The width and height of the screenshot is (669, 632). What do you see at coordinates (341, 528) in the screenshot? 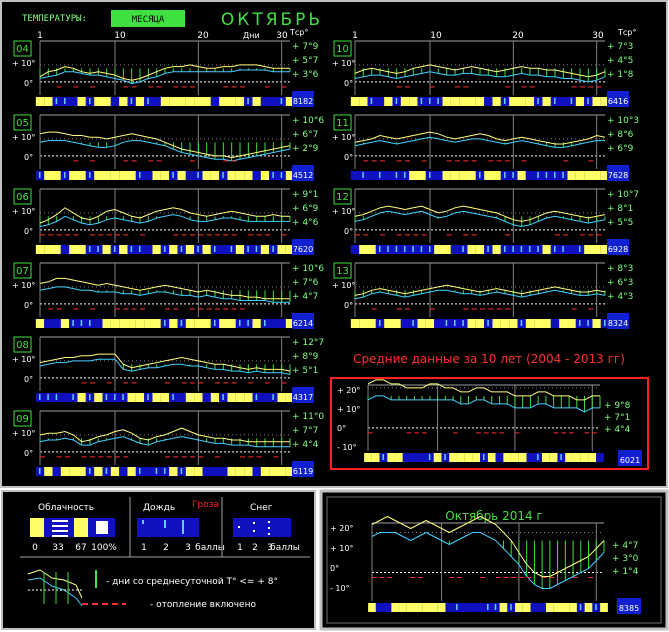
I see `cur-axis-0: + 20°` at bounding box center [341, 528].